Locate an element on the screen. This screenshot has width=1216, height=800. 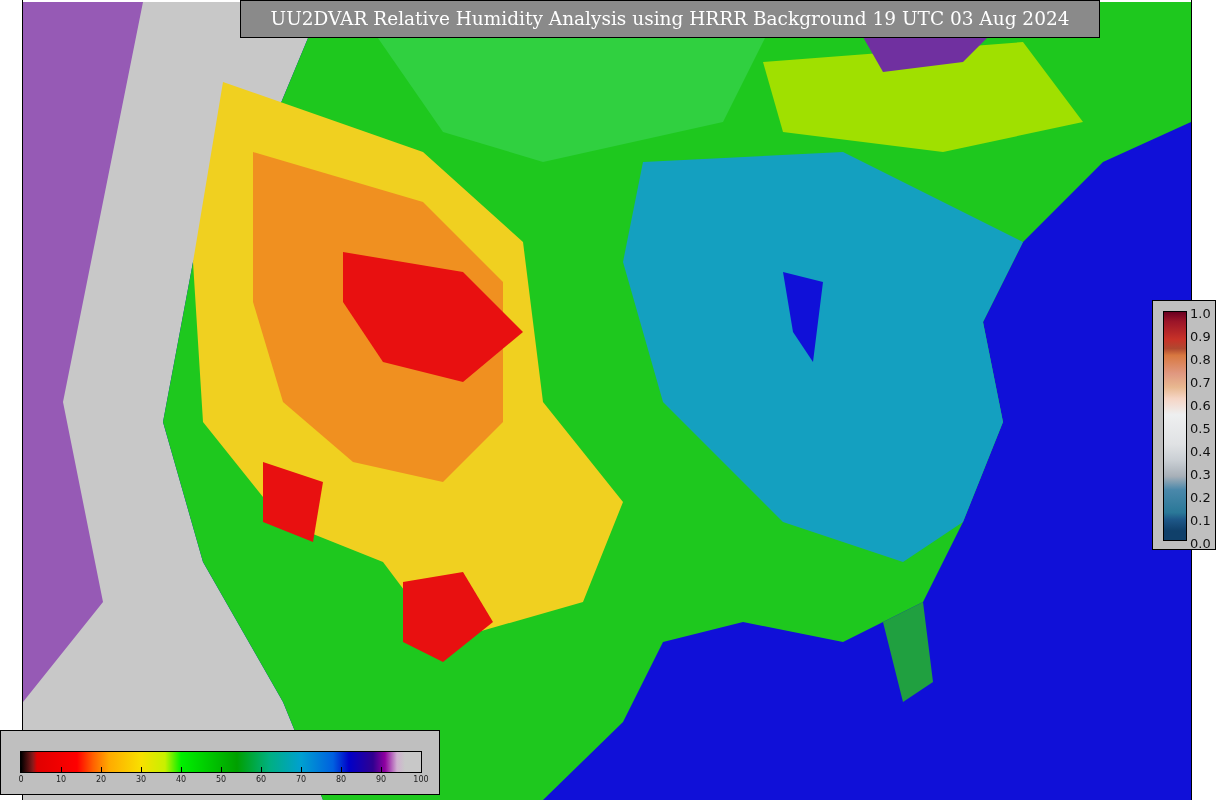
tick-label: 40 is located at coordinates (181, 779).